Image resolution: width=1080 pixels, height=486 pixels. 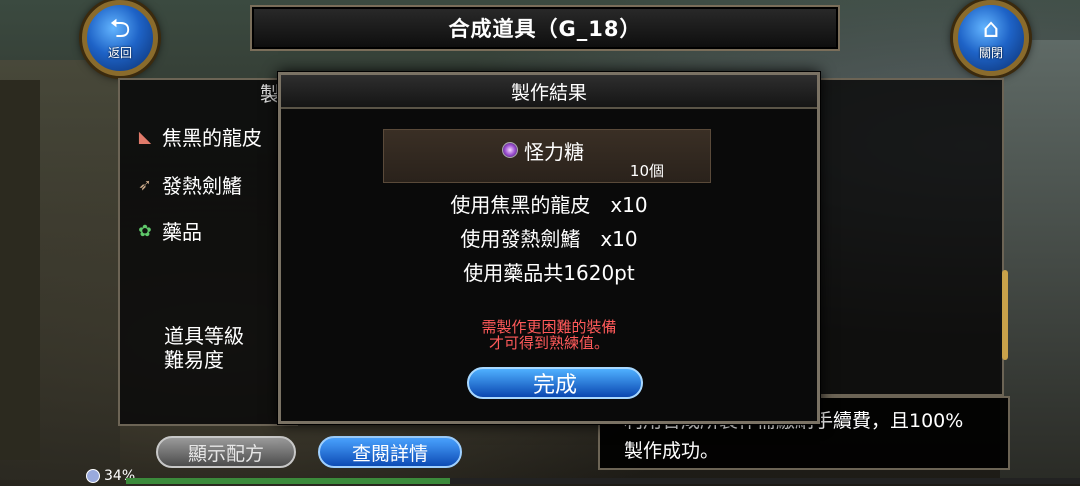 What do you see at coordinates (390, 452) in the screenshot?
I see `view-detail-button: 查閱詳情` at bounding box center [390, 452].